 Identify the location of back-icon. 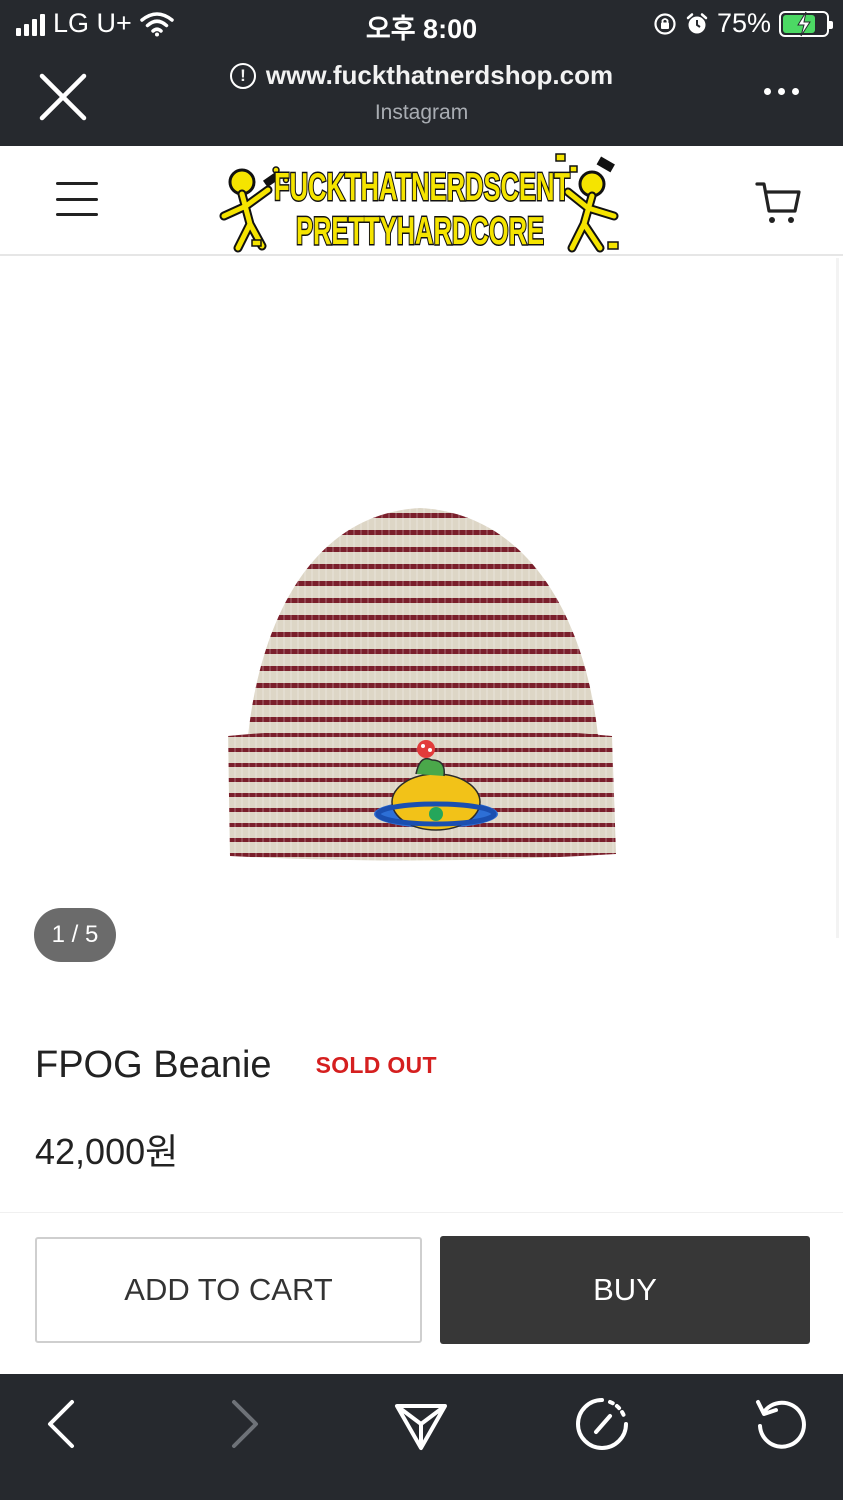
(62, 1424).